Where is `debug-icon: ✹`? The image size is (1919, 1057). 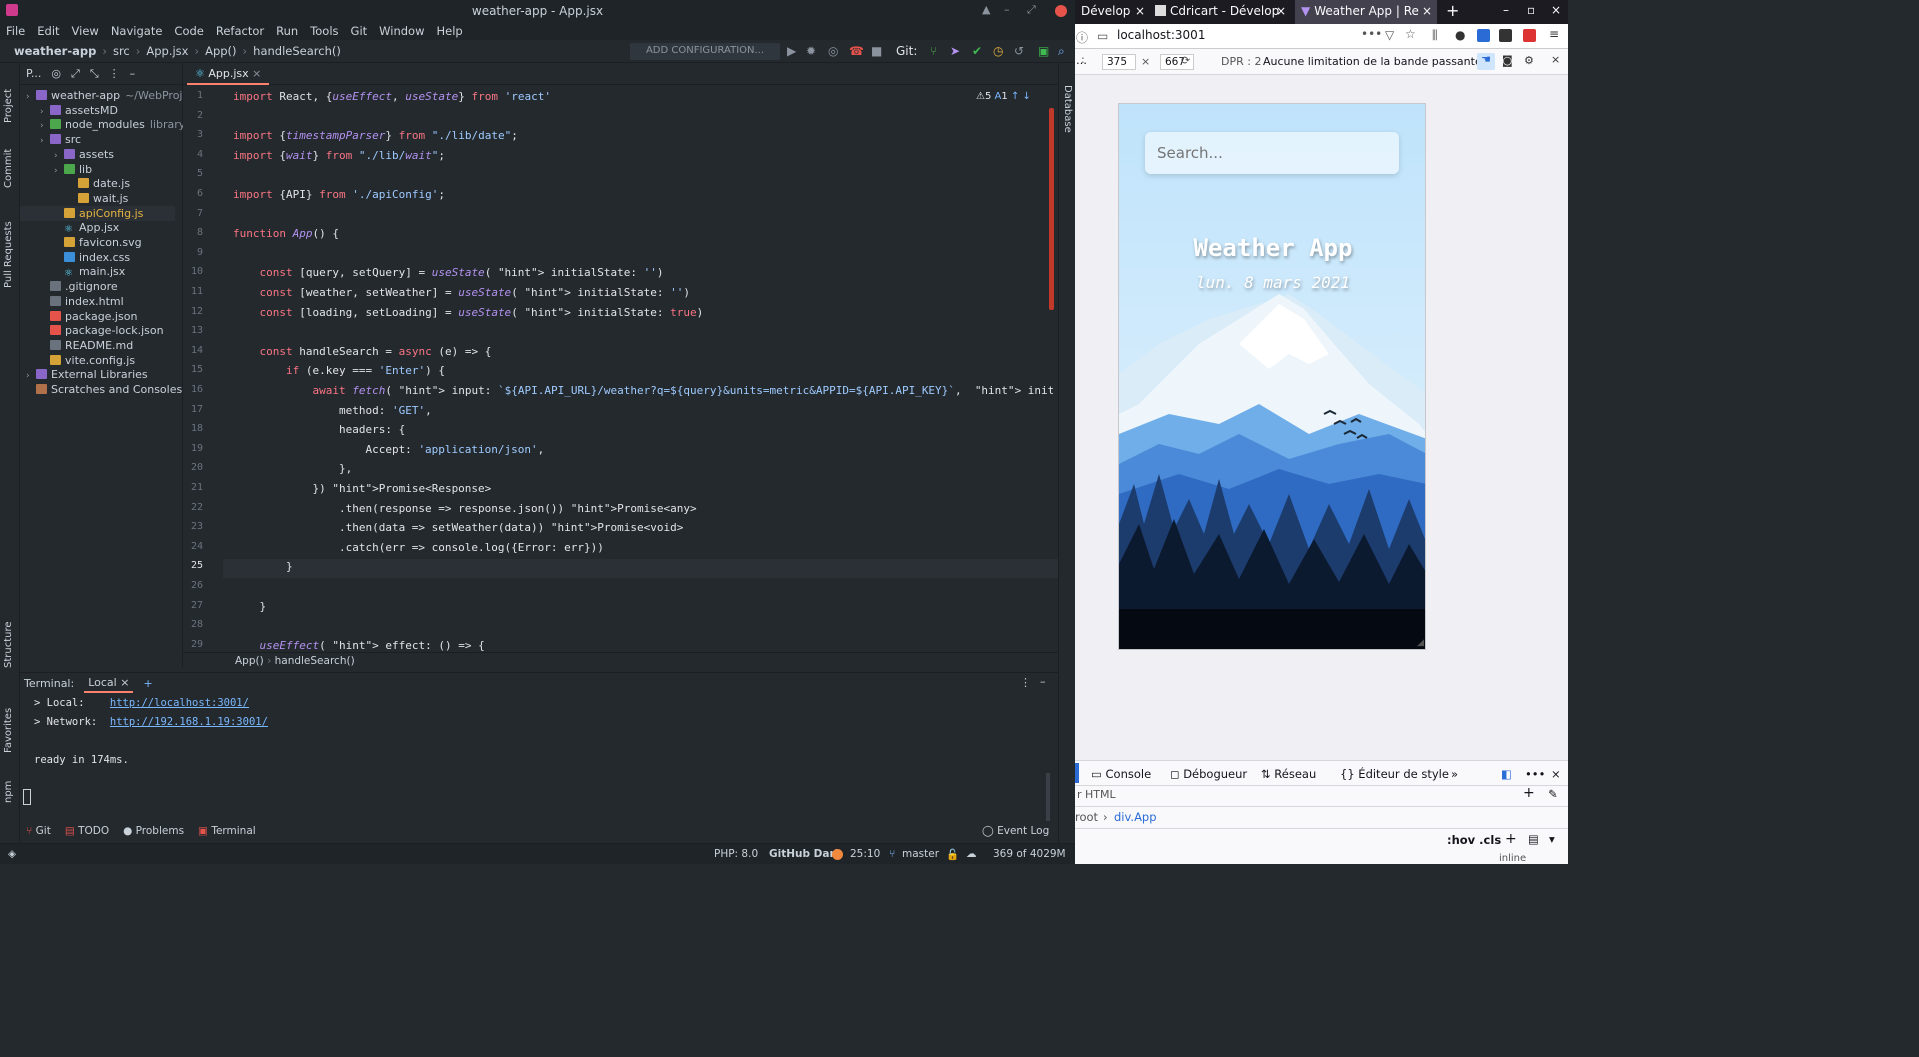 debug-icon: ✹ is located at coordinates (811, 51).